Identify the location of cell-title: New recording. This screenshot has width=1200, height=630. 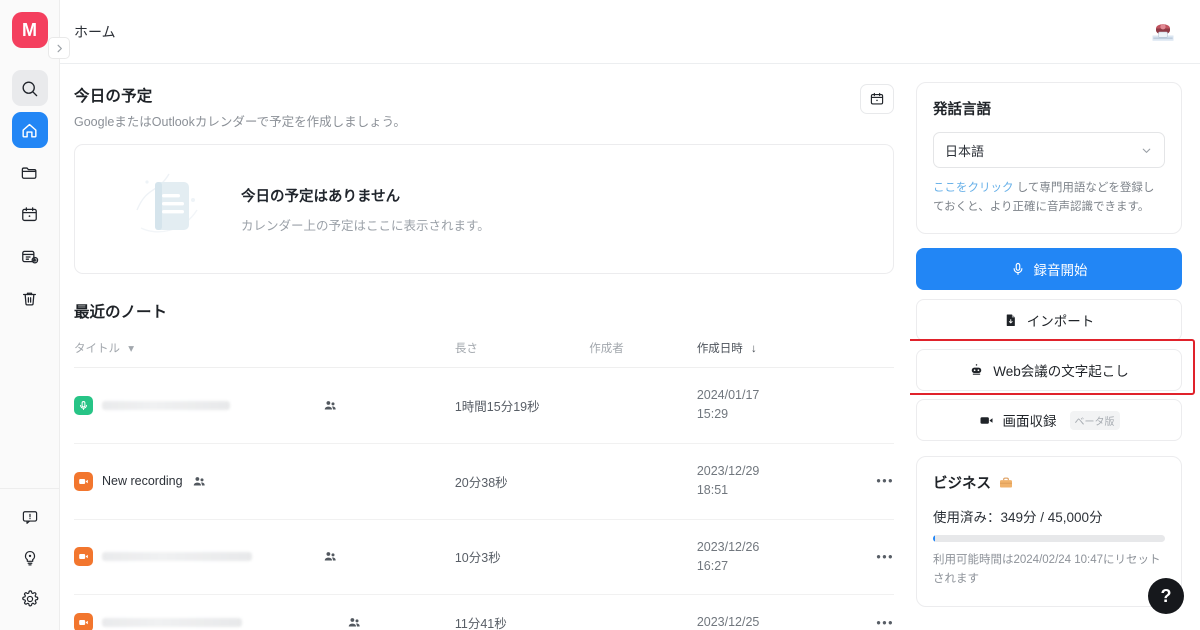
(264, 481).